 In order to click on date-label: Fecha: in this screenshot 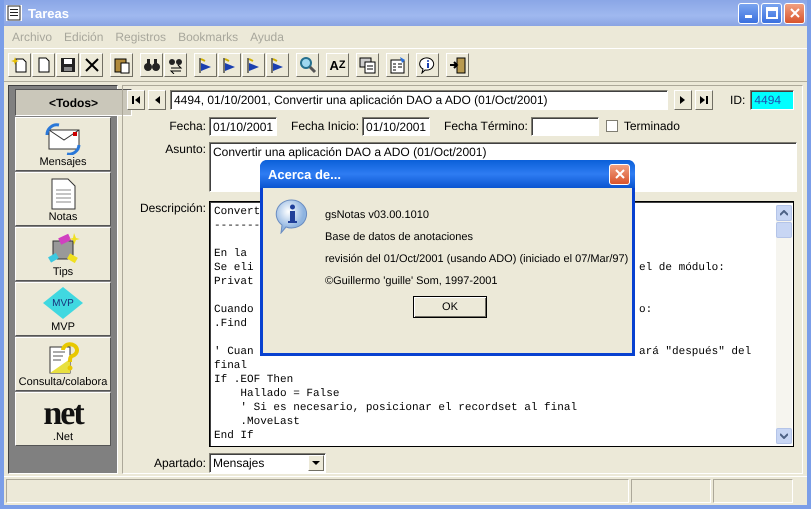, I will do `click(187, 126)`.